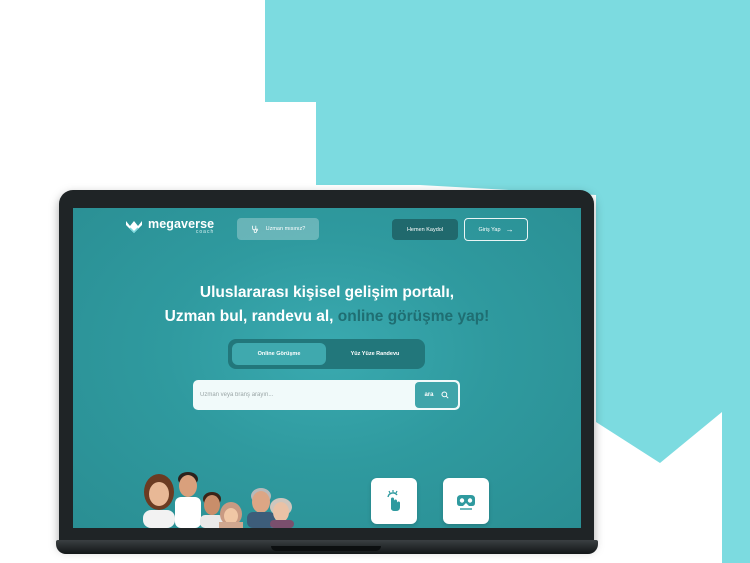 The width and height of the screenshot is (750, 563). Describe the element at coordinates (218, 500) in the screenshot. I see `people-photo` at that location.